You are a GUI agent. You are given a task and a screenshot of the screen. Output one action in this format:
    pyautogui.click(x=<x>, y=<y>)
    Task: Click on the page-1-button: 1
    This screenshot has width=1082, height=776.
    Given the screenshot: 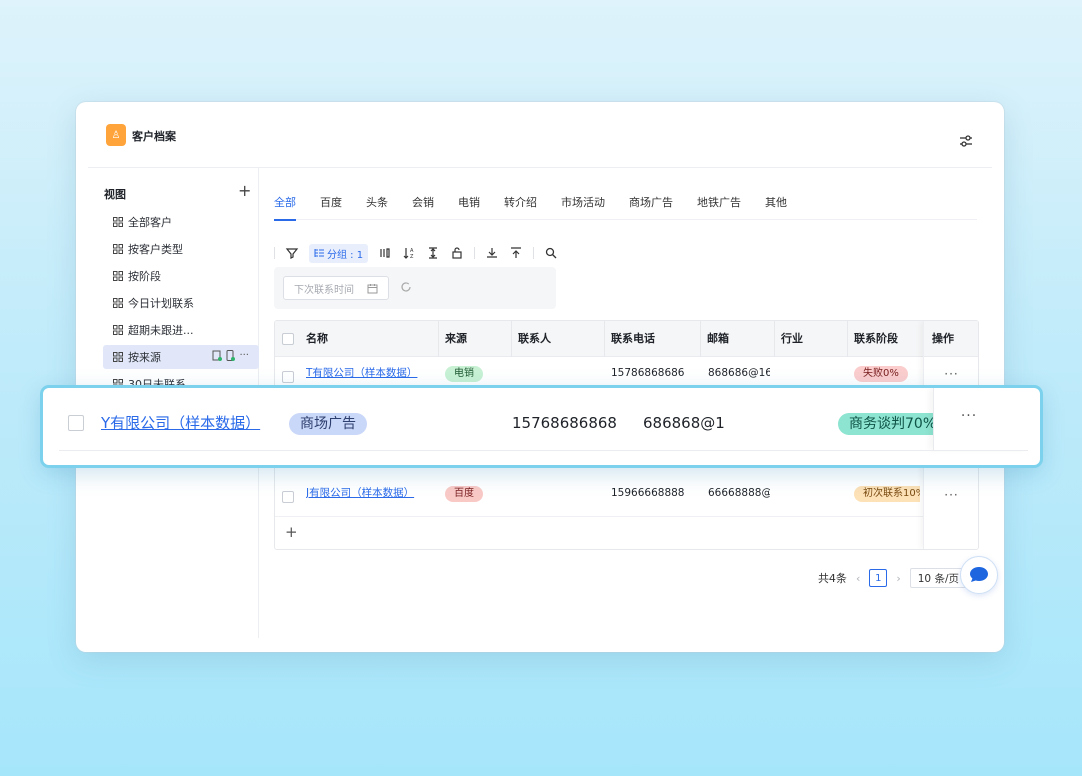 What is the action you would take?
    pyautogui.click(x=878, y=578)
    